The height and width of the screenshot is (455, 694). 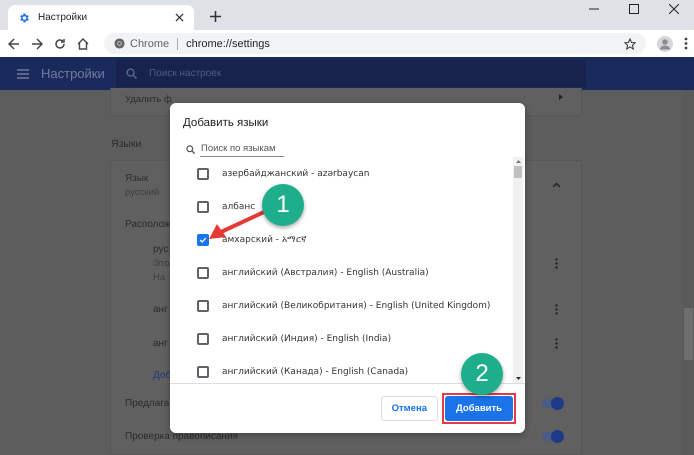 I want to click on language-option: албанс, so click(x=239, y=207).